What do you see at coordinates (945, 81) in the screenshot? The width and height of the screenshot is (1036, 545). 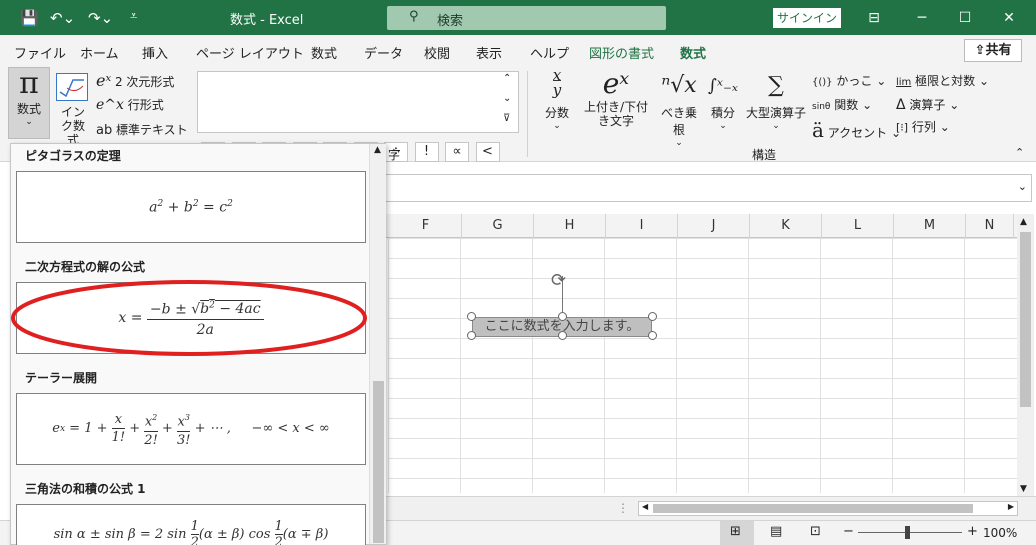 I see `limit-label: 極限と対数` at bounding box center [945, 81].